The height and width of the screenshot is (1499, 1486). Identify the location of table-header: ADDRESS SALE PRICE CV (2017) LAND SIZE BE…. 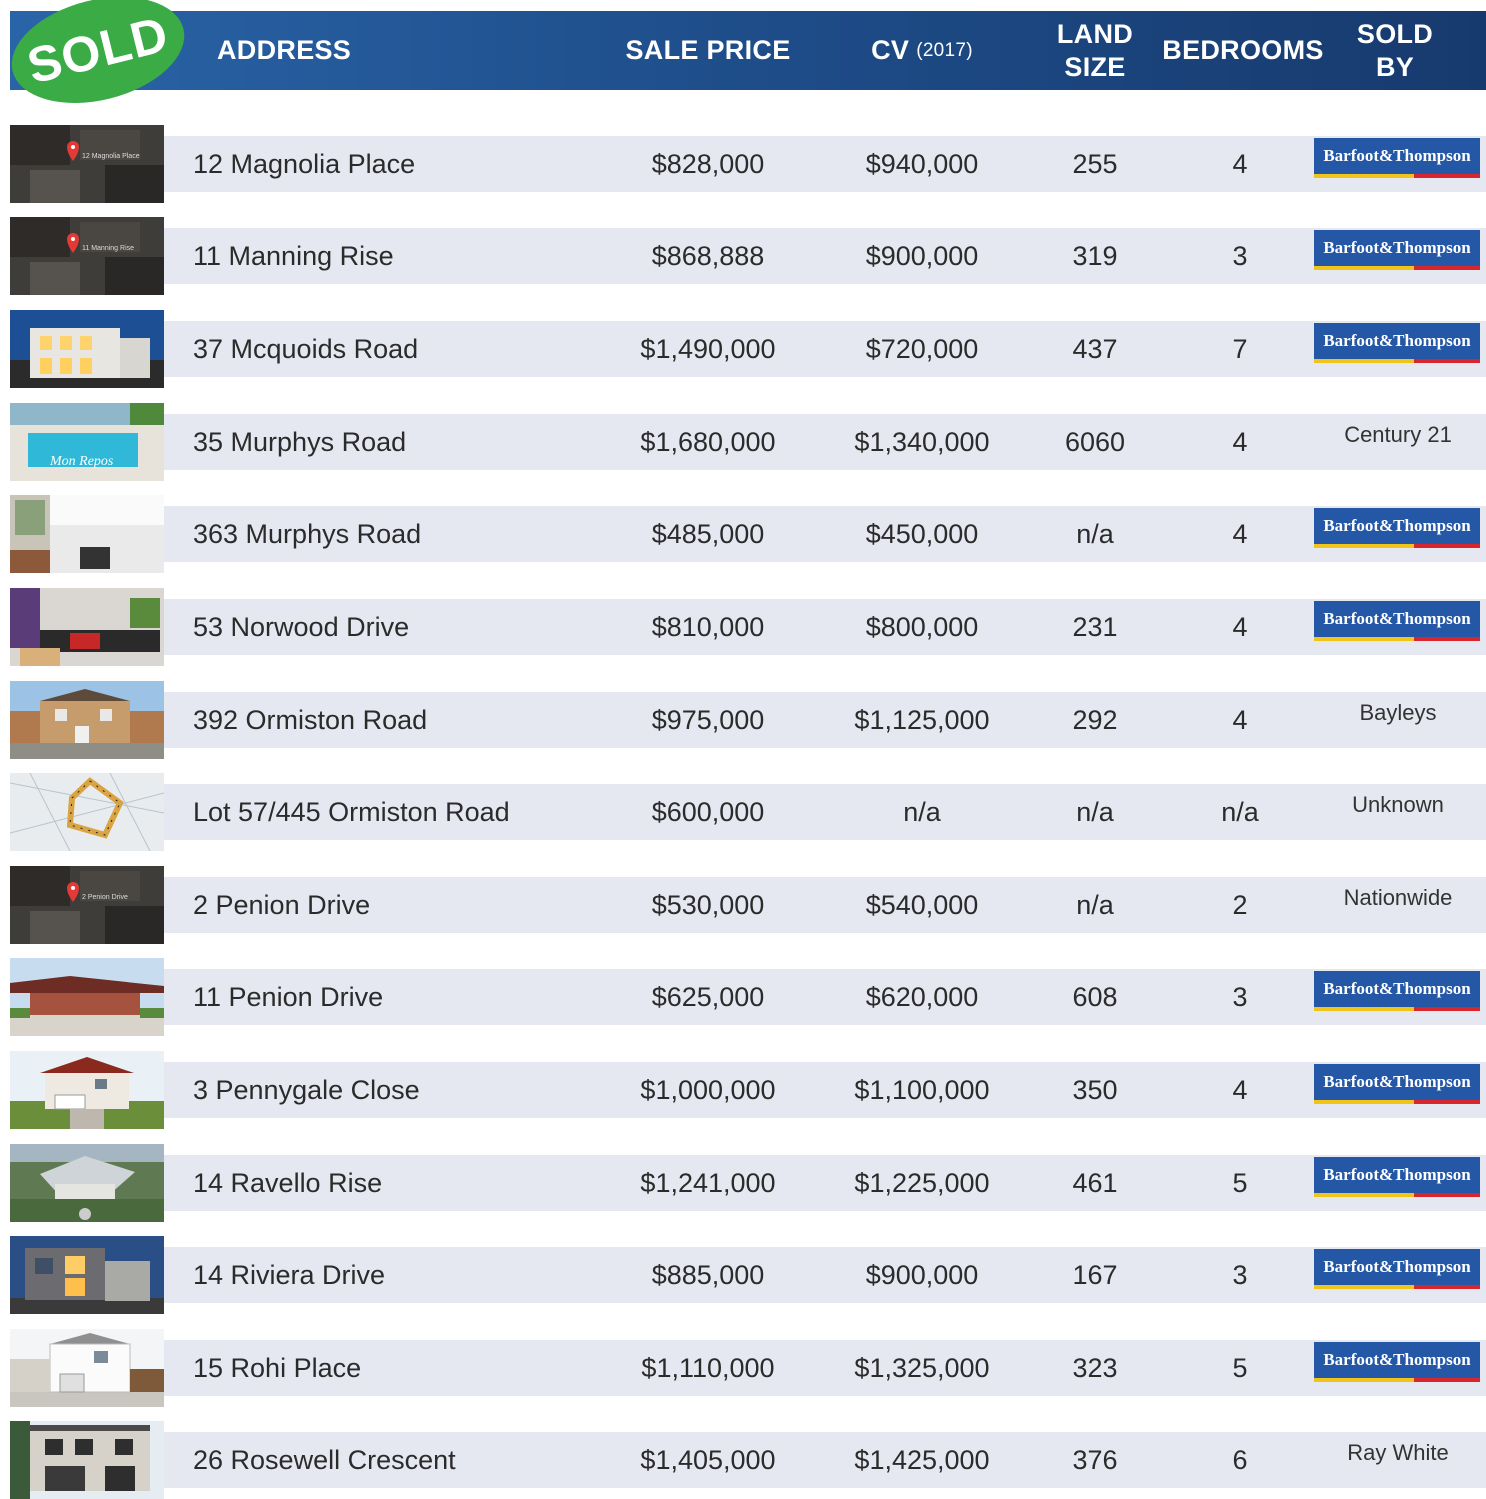
(748, 50).